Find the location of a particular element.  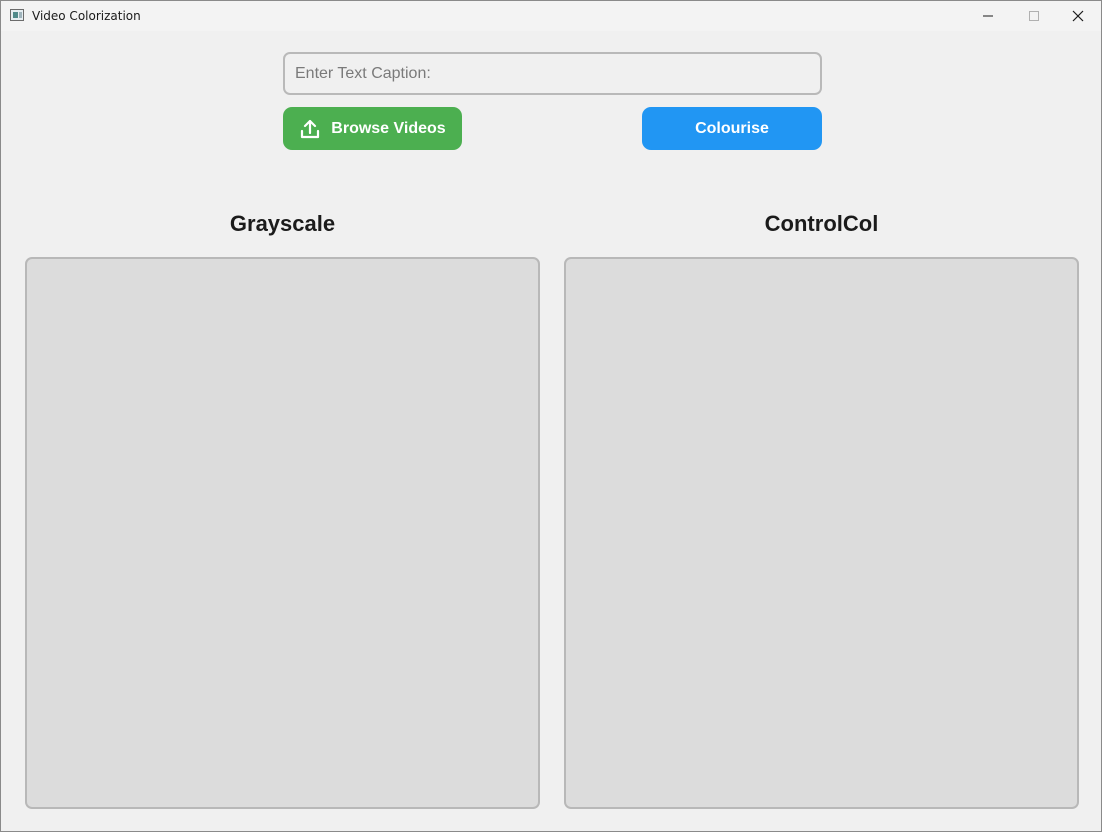

app-window-icon is located at coordinates (17, 15).